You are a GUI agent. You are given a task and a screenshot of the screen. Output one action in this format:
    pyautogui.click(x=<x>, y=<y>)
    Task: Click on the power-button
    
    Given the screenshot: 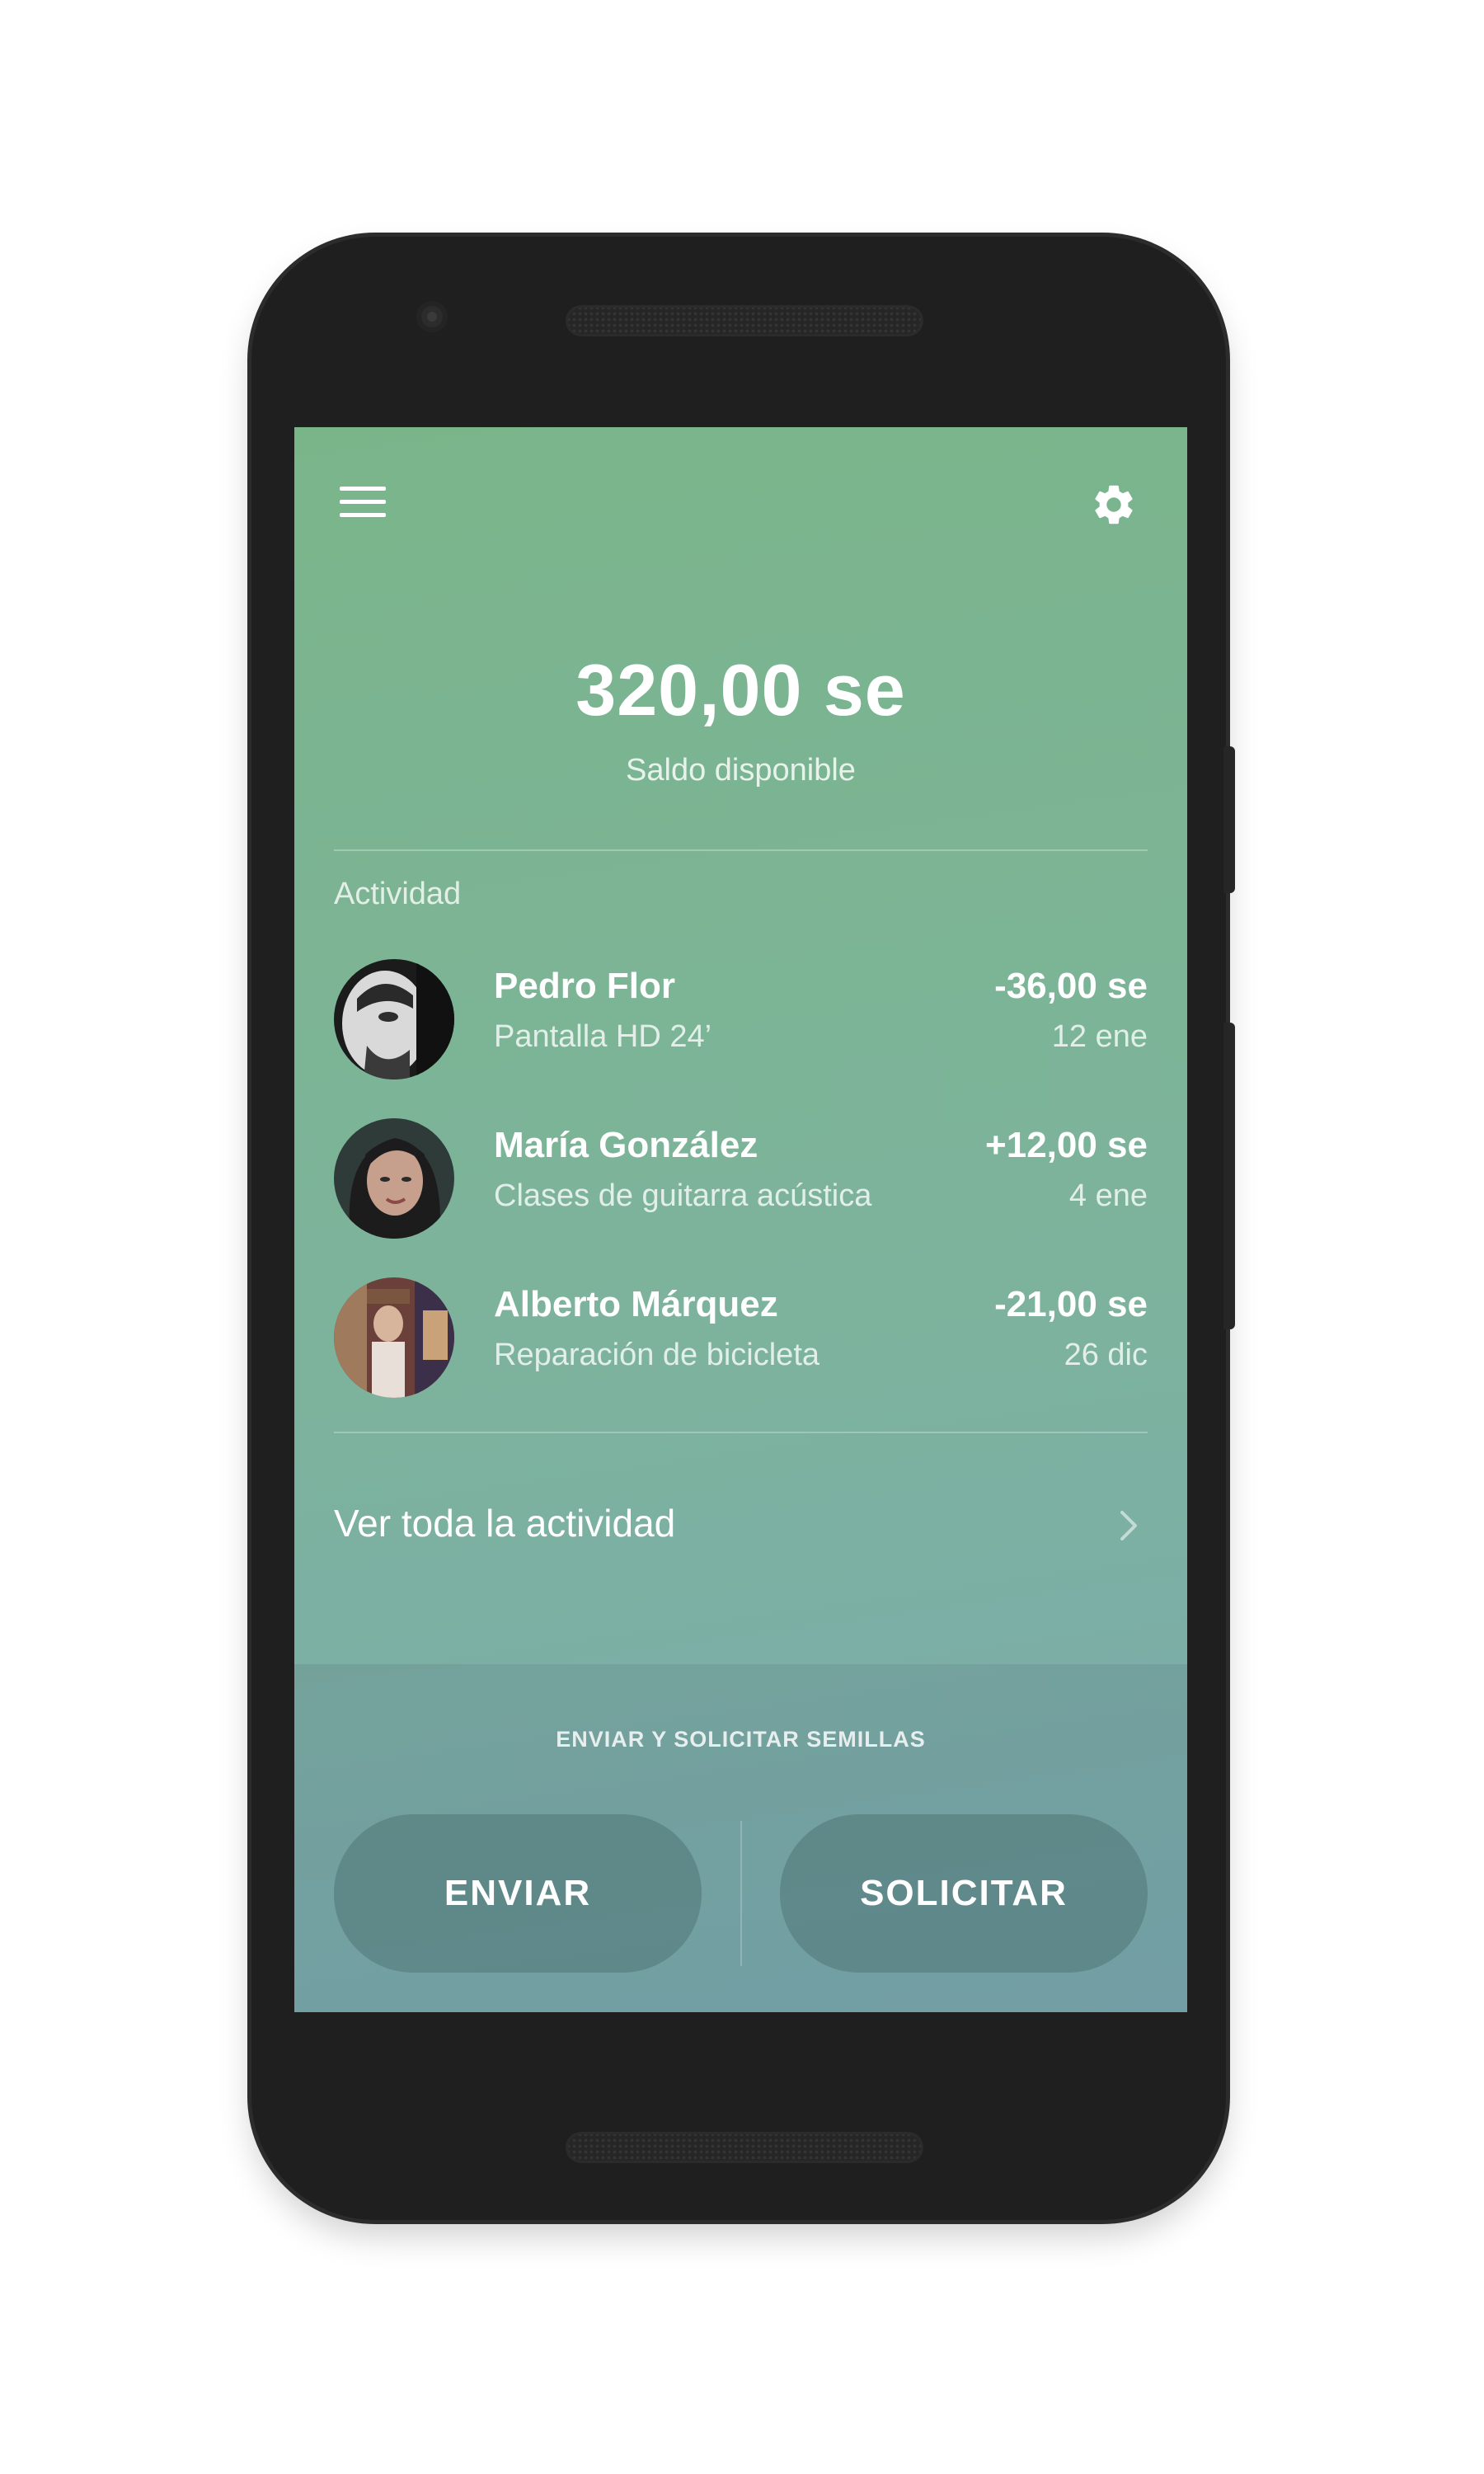 What is the action you would take?
    pyautogui.click(x=1229, y=819)
    